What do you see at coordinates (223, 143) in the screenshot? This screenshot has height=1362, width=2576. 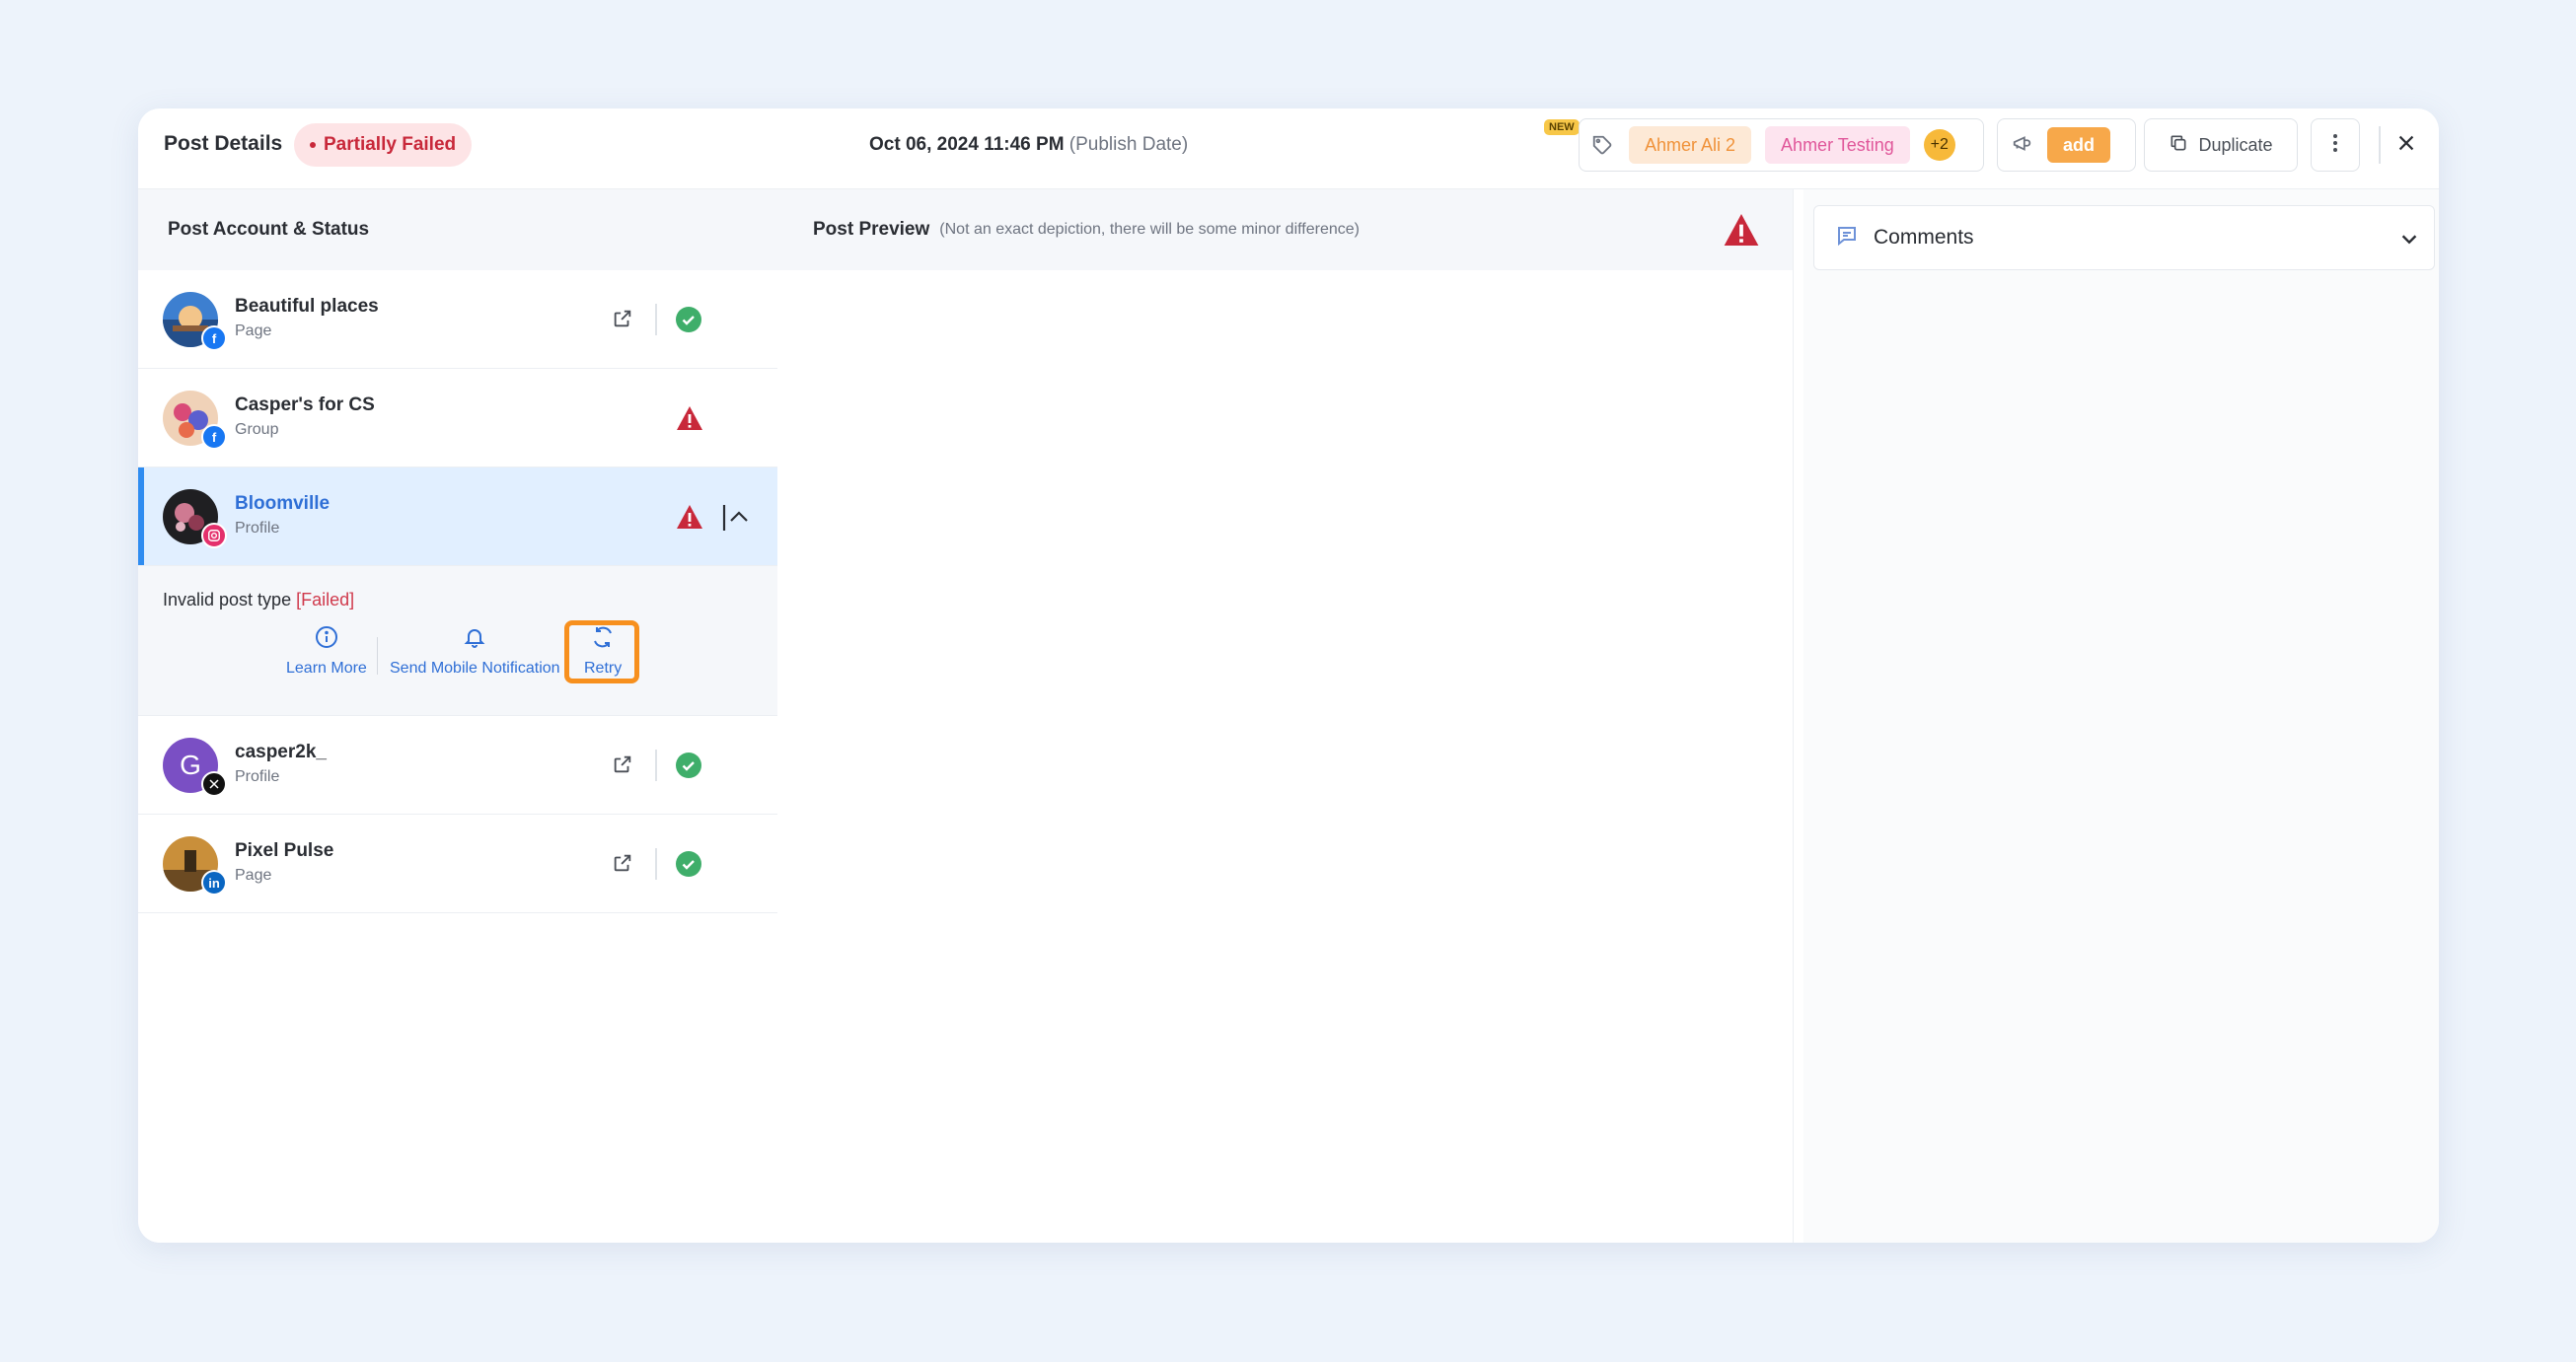 I see `page-title: Post Details` at bounding box center [223, 143].